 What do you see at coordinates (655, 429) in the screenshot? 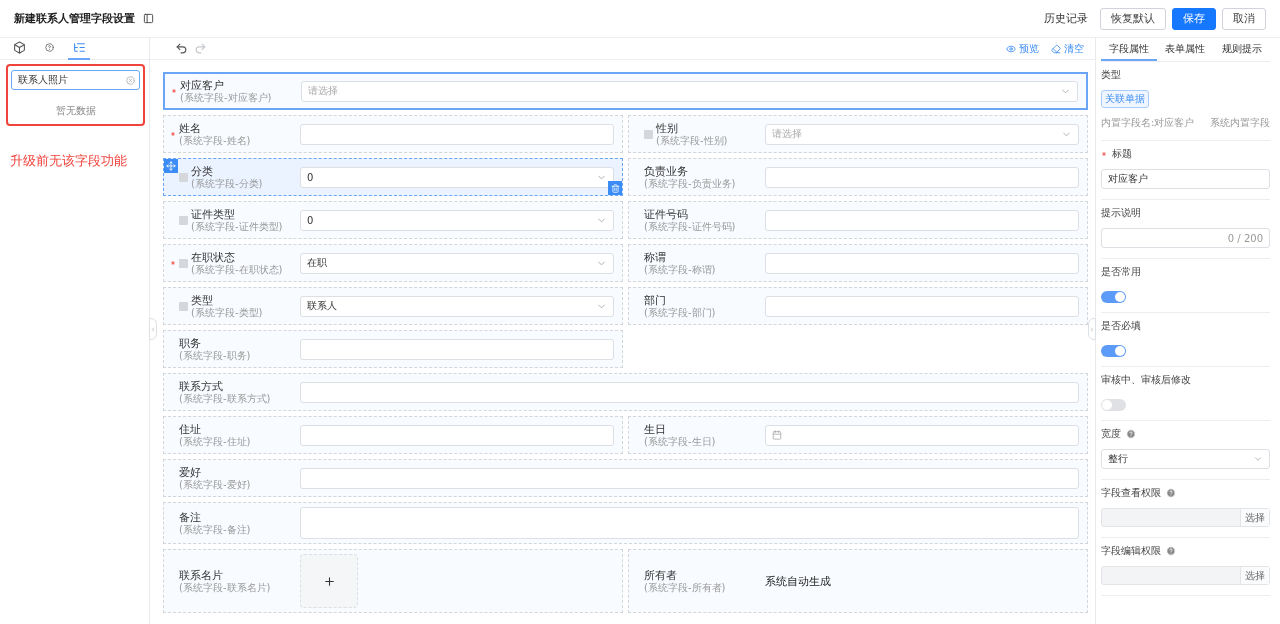
I see `field-label: 生日` at bounding box center [655, 429].